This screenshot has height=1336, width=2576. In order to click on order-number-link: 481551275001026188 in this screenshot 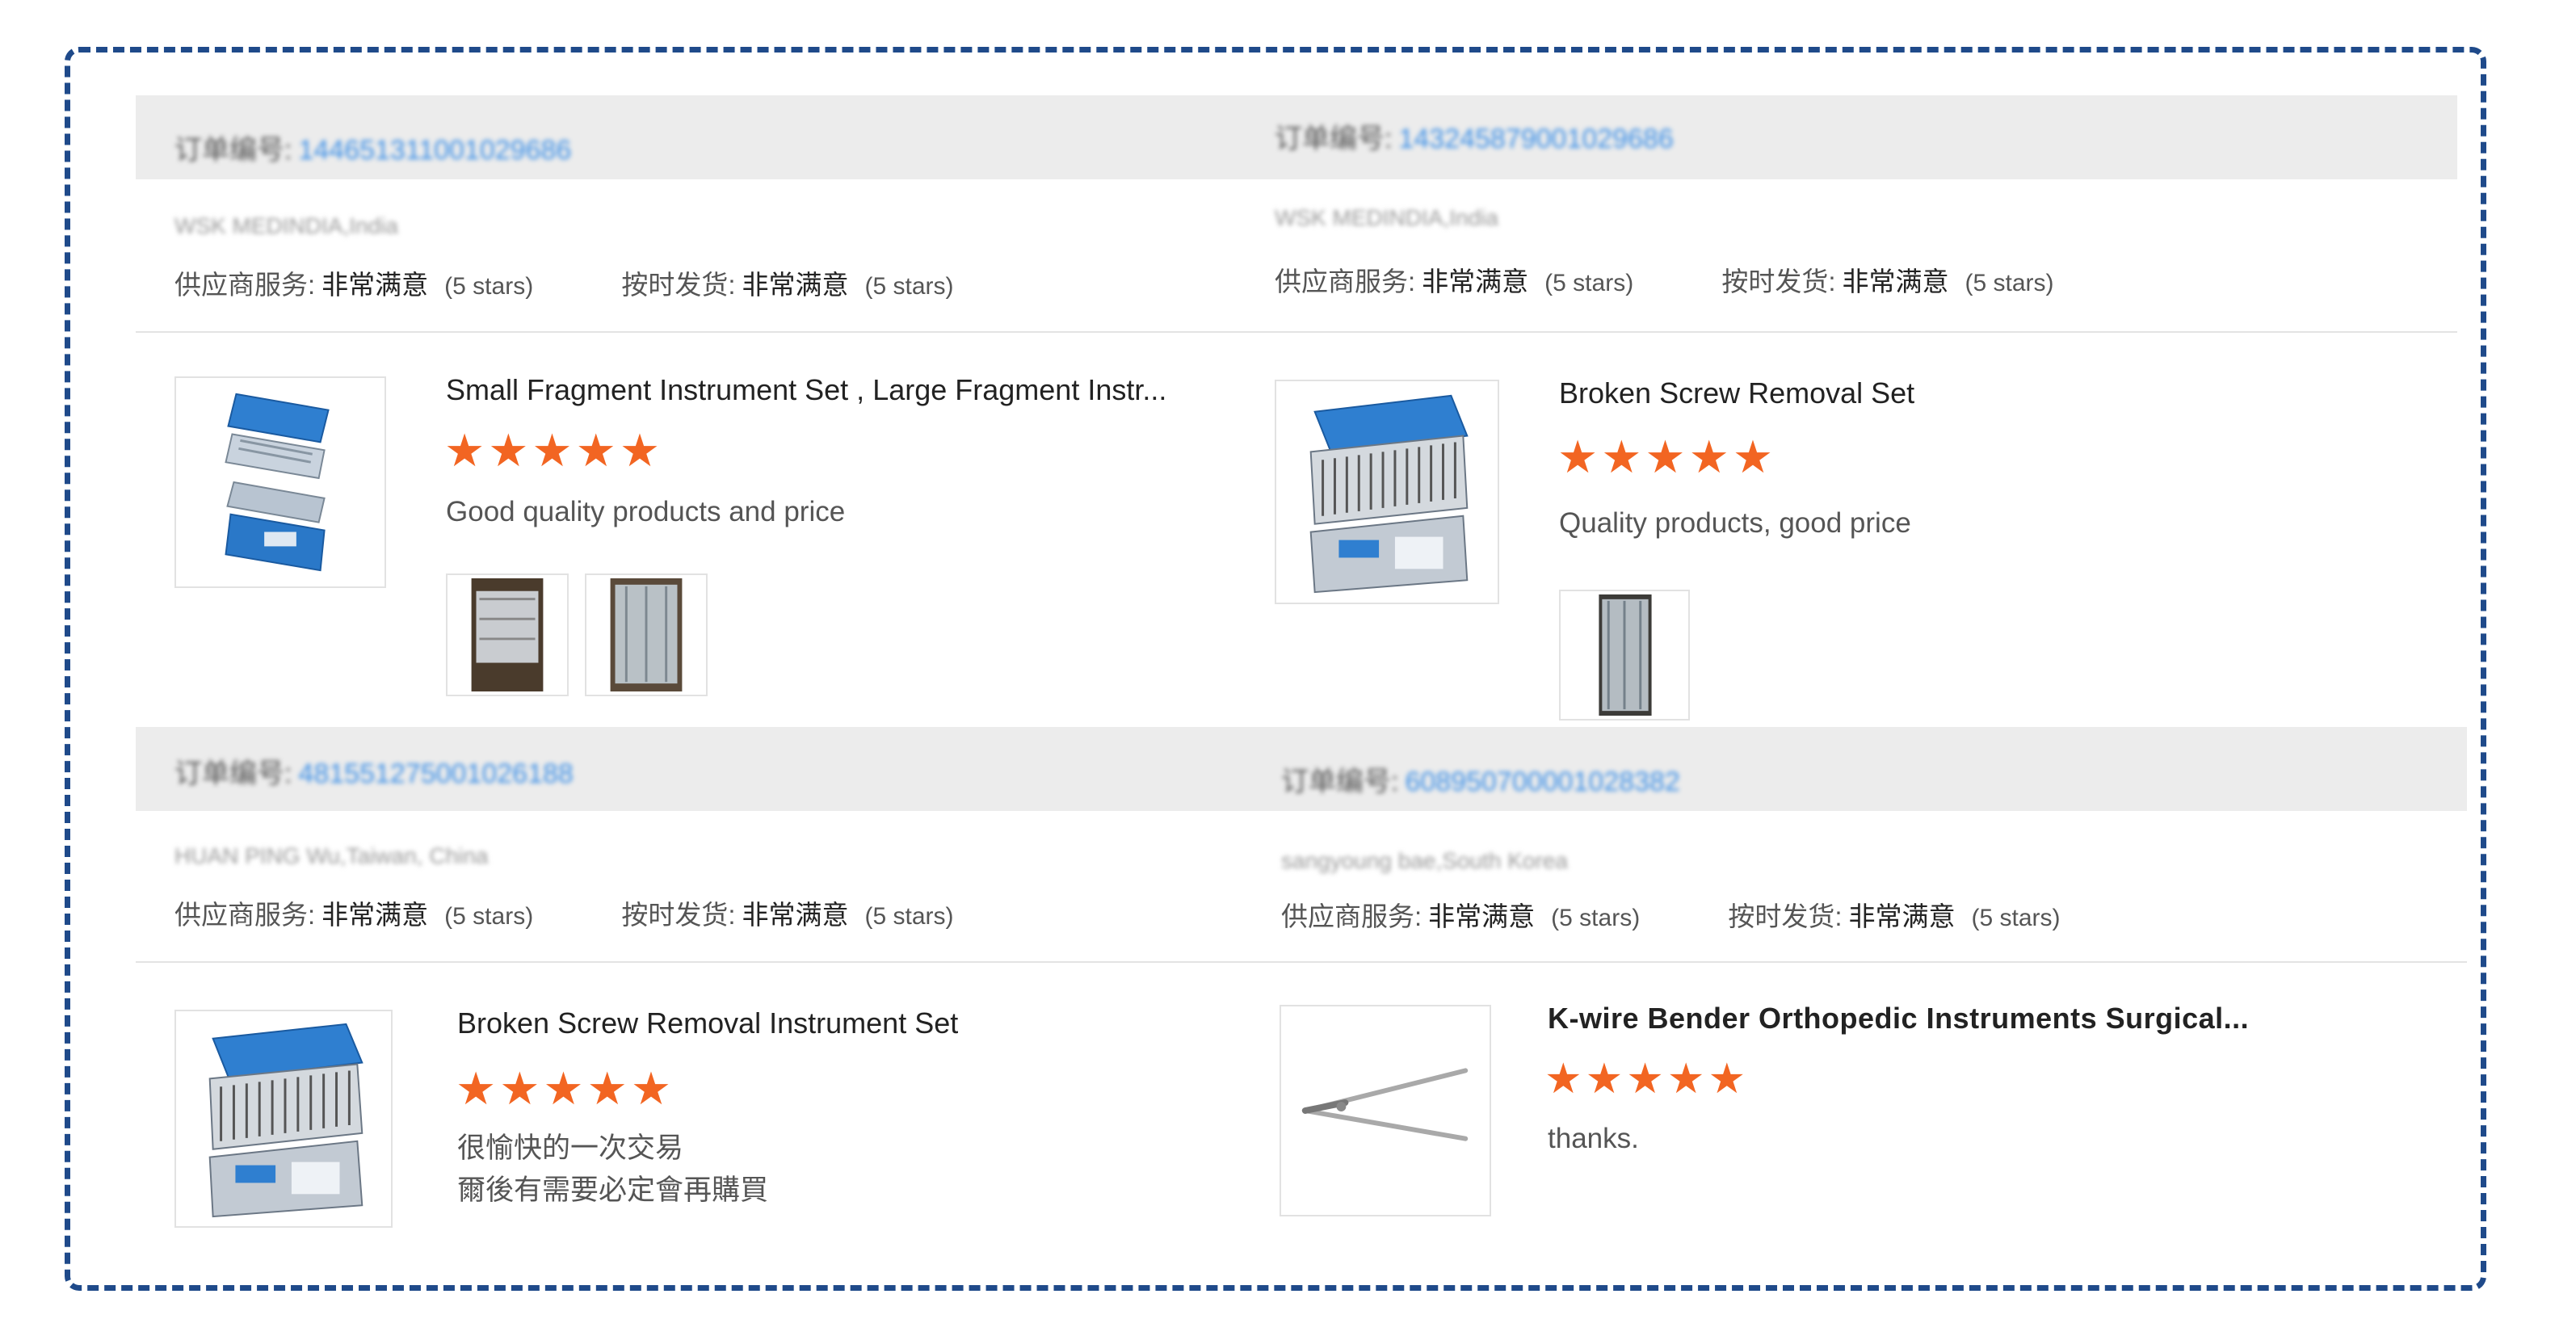, I will do `click(436, 773)`.